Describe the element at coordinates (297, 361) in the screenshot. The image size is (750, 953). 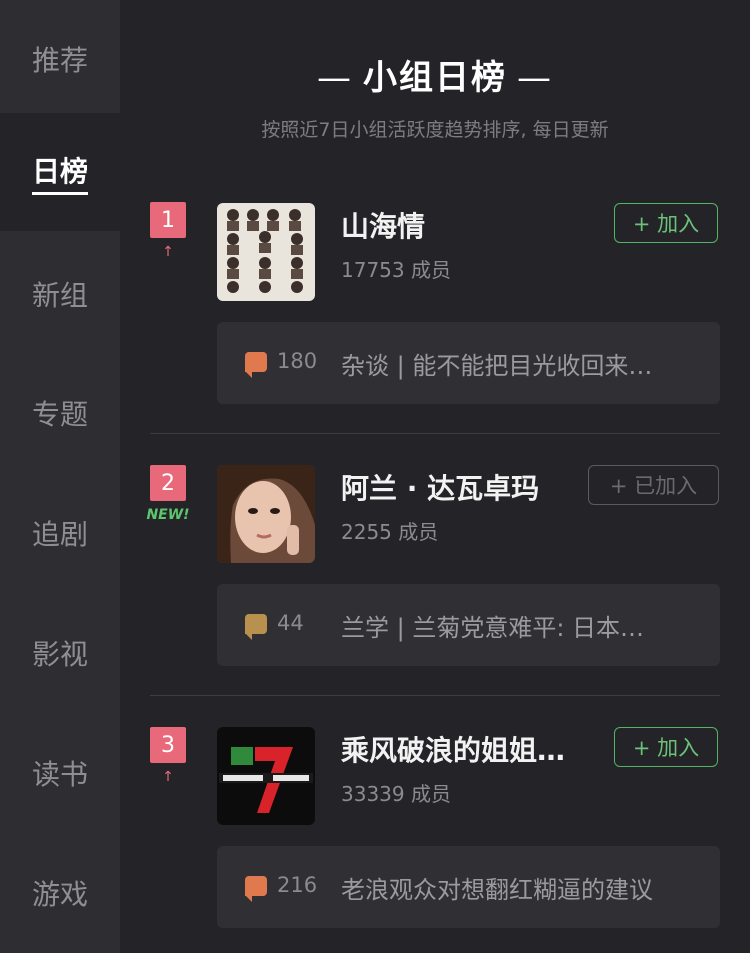
I see `comment-count: 180` at that location.